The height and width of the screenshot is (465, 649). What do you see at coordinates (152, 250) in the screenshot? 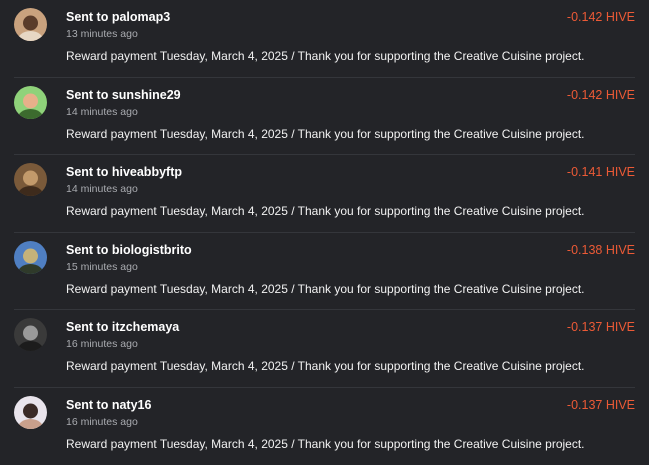
I see `recipient-link: biologistbrito` at bounding box center [152, 250].